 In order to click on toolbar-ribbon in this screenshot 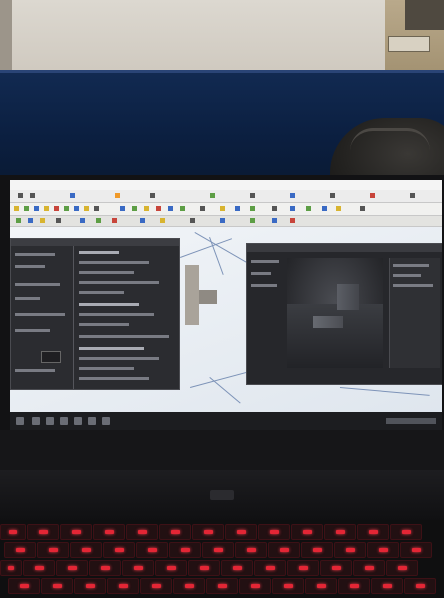, I will do `click(226, 209)`.